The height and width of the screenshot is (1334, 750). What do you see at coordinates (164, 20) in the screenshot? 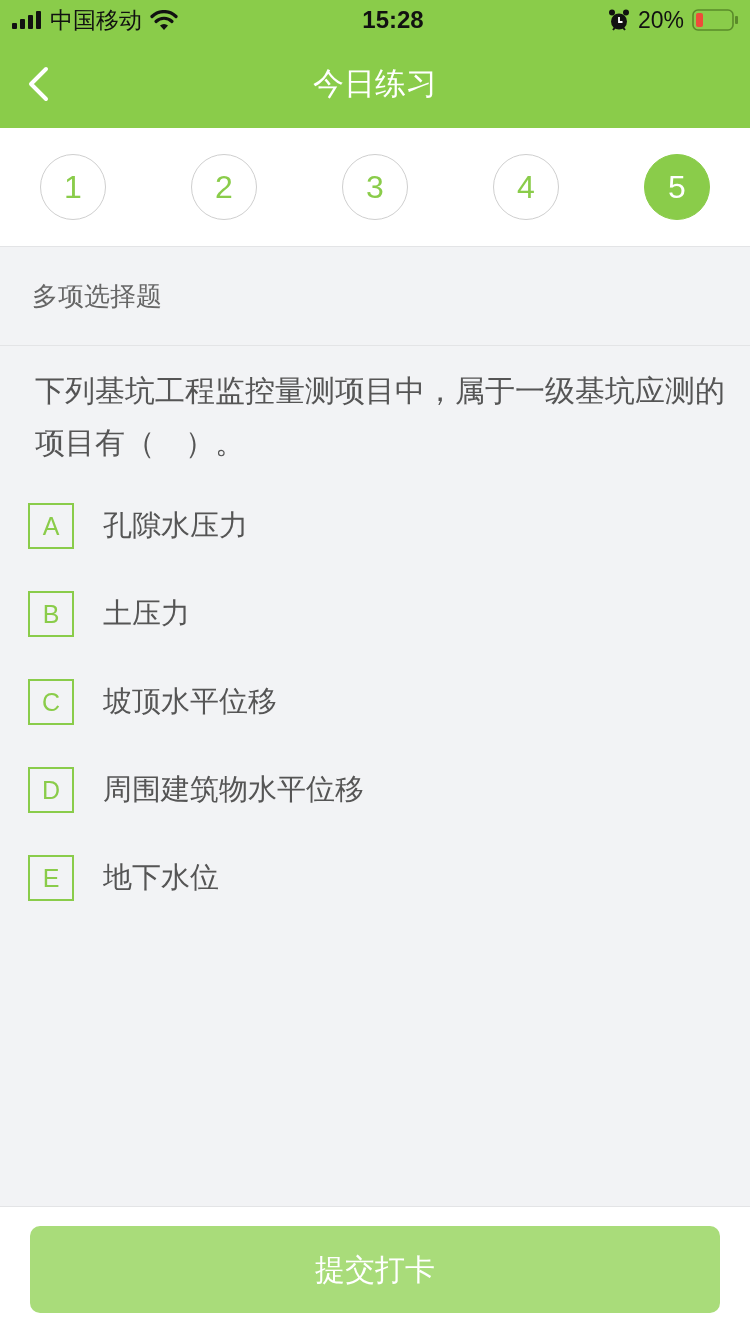
I see `wifi-icon` at bounding box center [164, 20].